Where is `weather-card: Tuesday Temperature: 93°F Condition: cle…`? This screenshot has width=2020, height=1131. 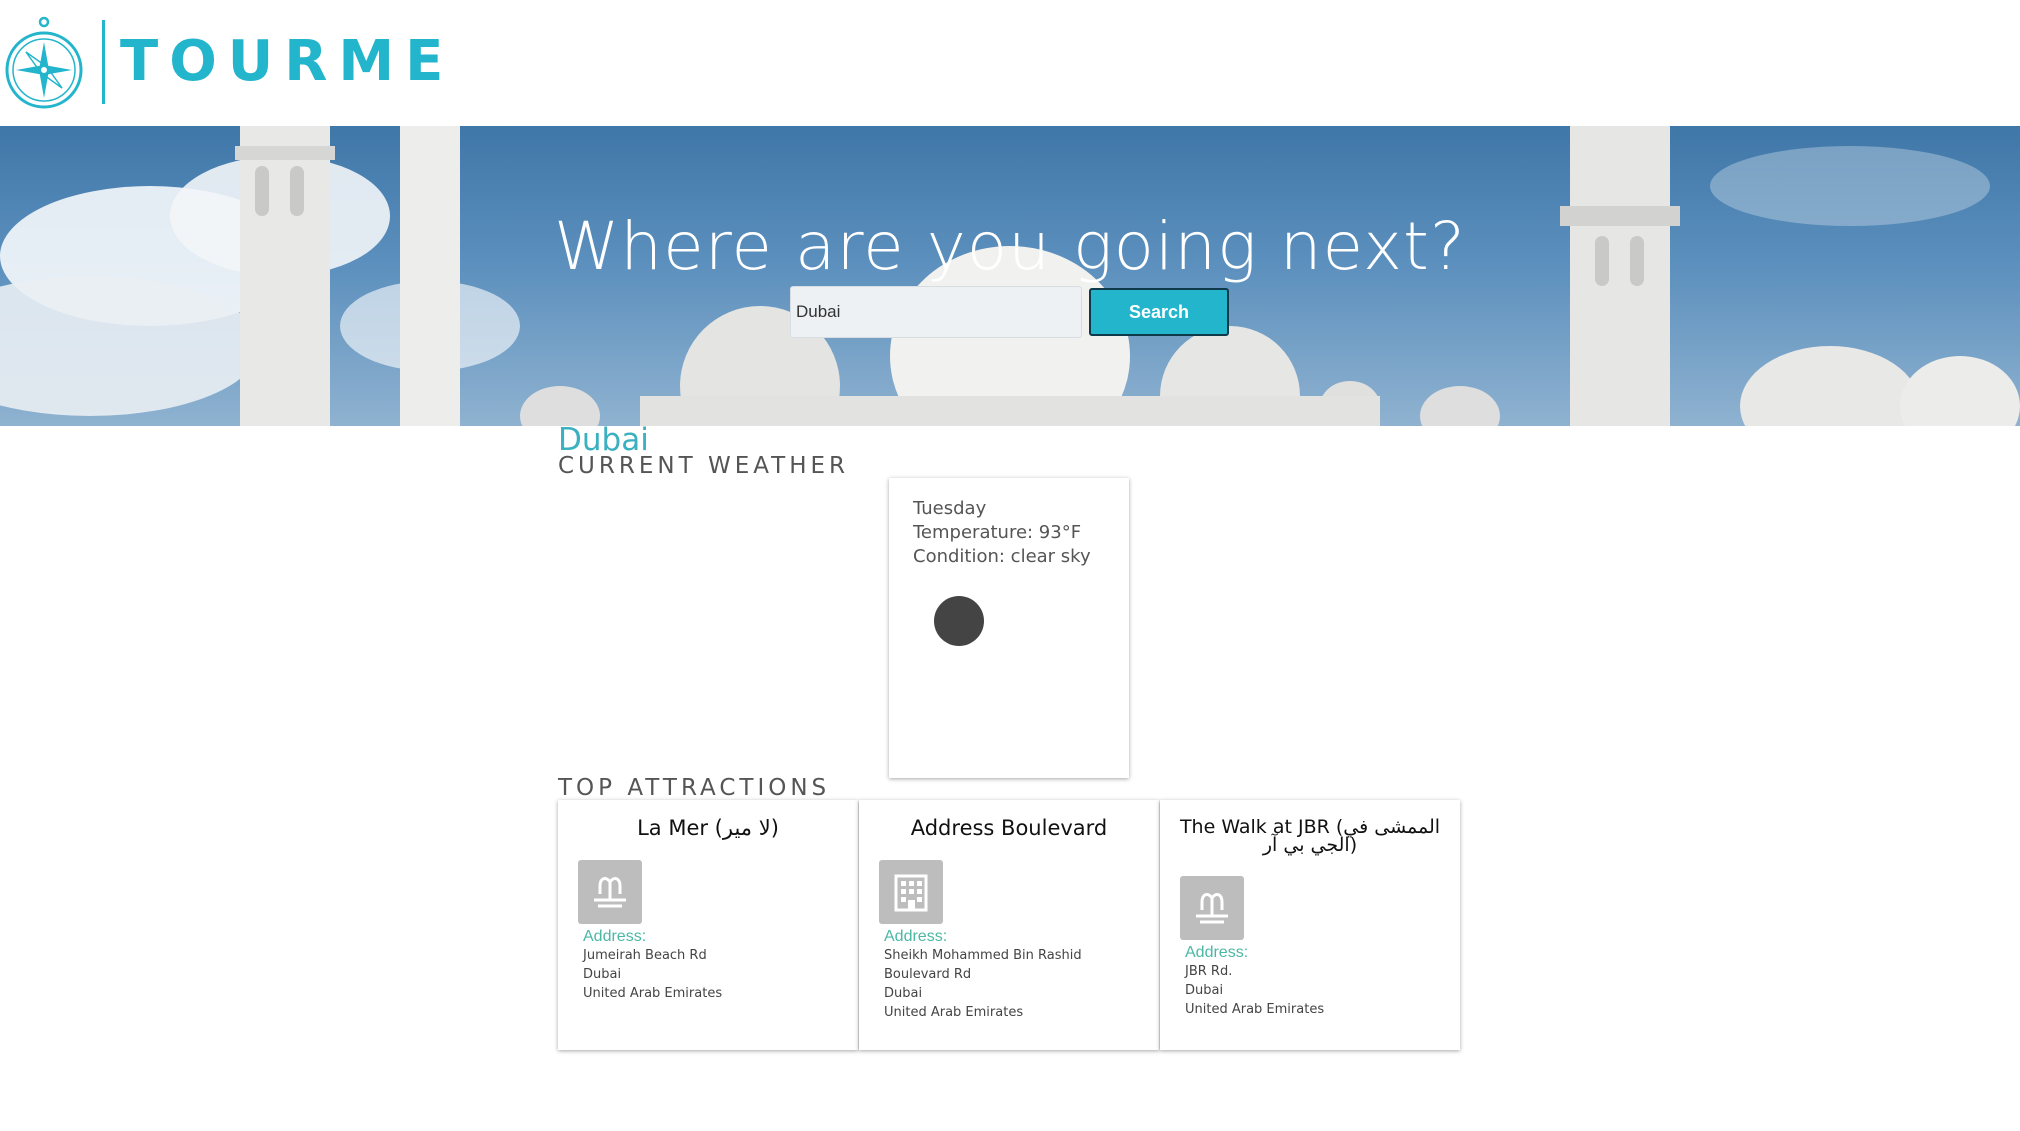 weather-card: Tuesday Temperature: 93°F Condition: cle… is located at coordinates (1009, 628).